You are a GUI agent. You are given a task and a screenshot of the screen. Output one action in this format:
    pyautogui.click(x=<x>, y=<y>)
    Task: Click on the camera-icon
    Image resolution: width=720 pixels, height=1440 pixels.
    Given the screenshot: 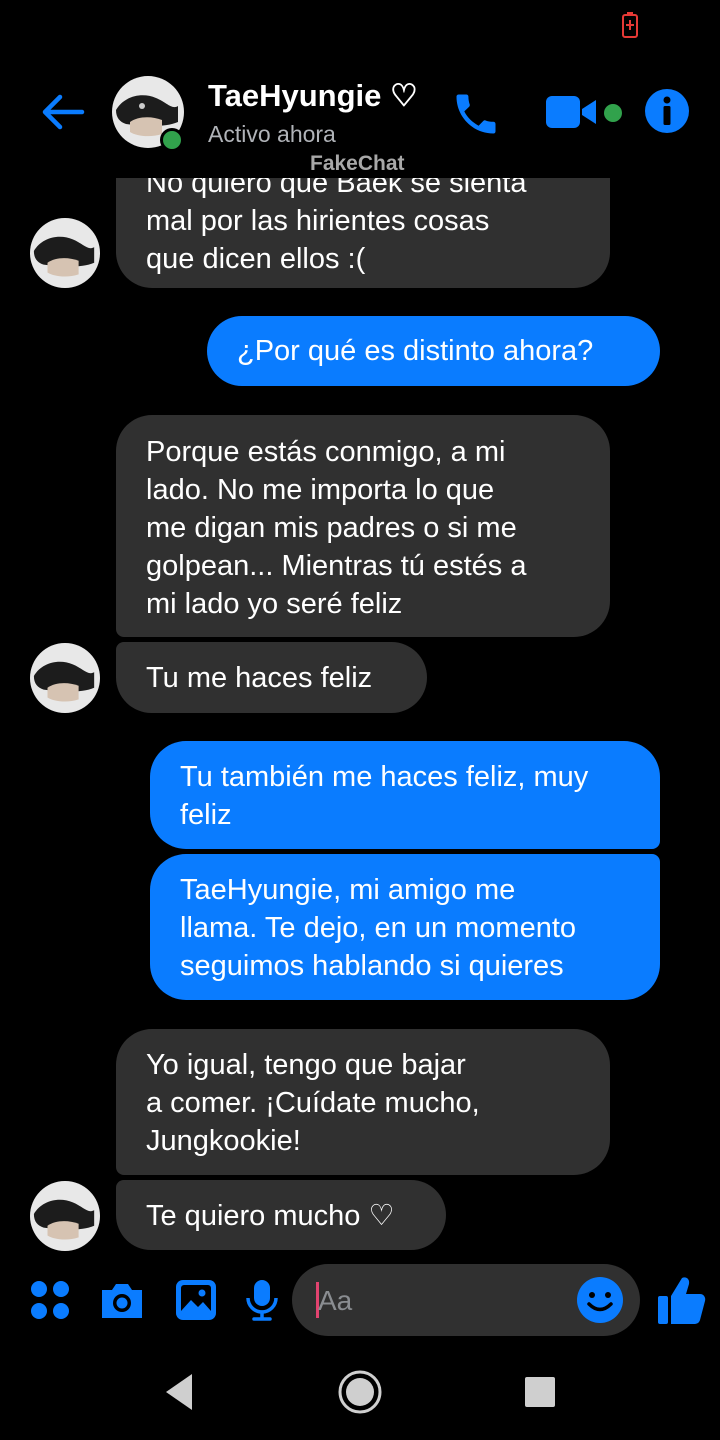 What is the action you would take?
    pyautogui.click(x=122, y=1300)
    